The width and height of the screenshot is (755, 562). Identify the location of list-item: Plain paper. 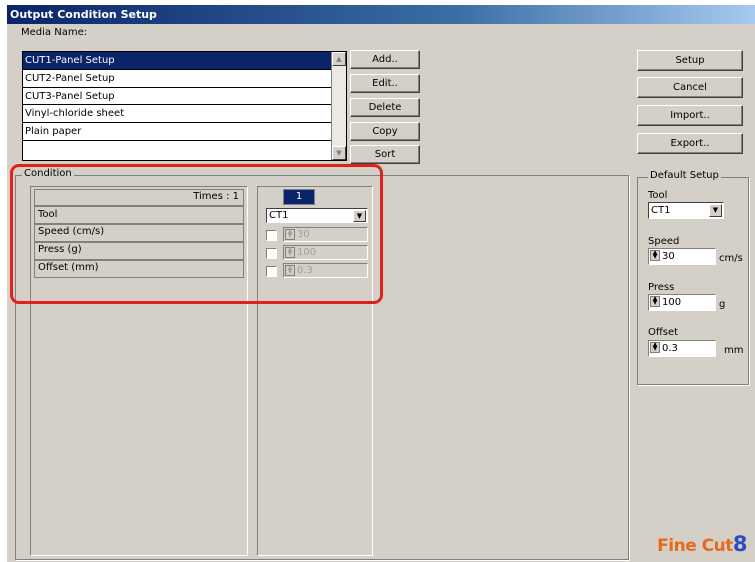
(184, 132).